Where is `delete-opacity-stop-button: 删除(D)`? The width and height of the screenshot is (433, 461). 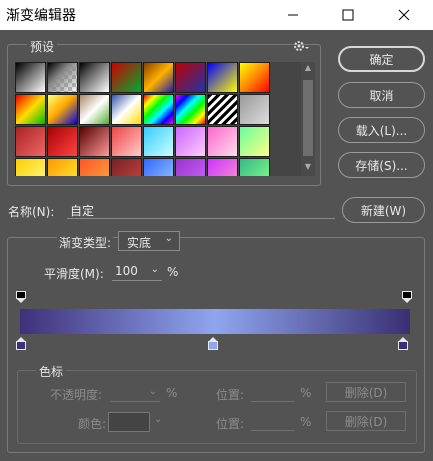 delete-opacity-stop-button: 删除(D) is located at coordinates (366, 392).